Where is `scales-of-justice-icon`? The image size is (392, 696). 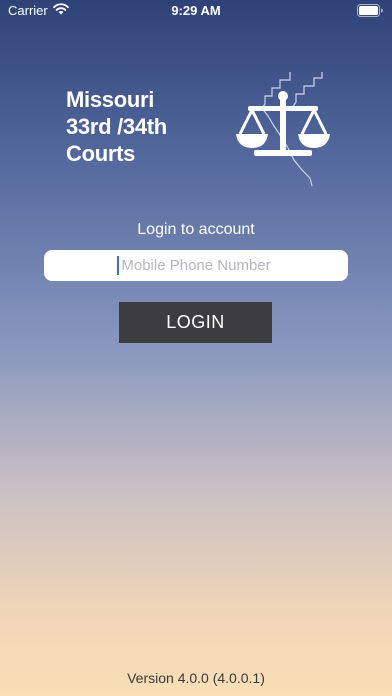
scales-of-justice-icon is located at coordinates (287, 133).